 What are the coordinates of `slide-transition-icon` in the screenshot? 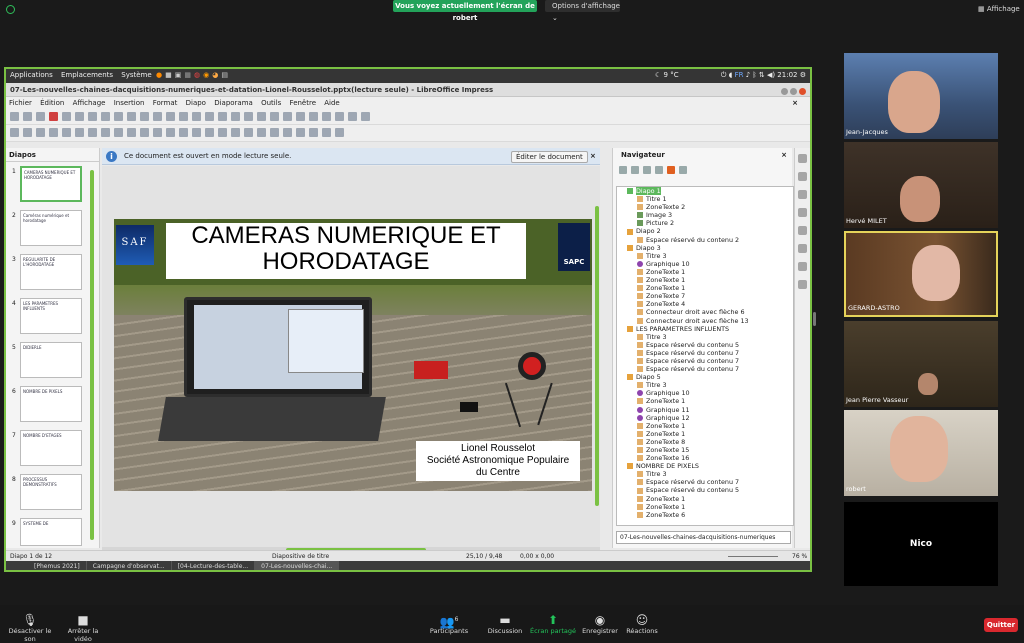 It's located at (802, 176).